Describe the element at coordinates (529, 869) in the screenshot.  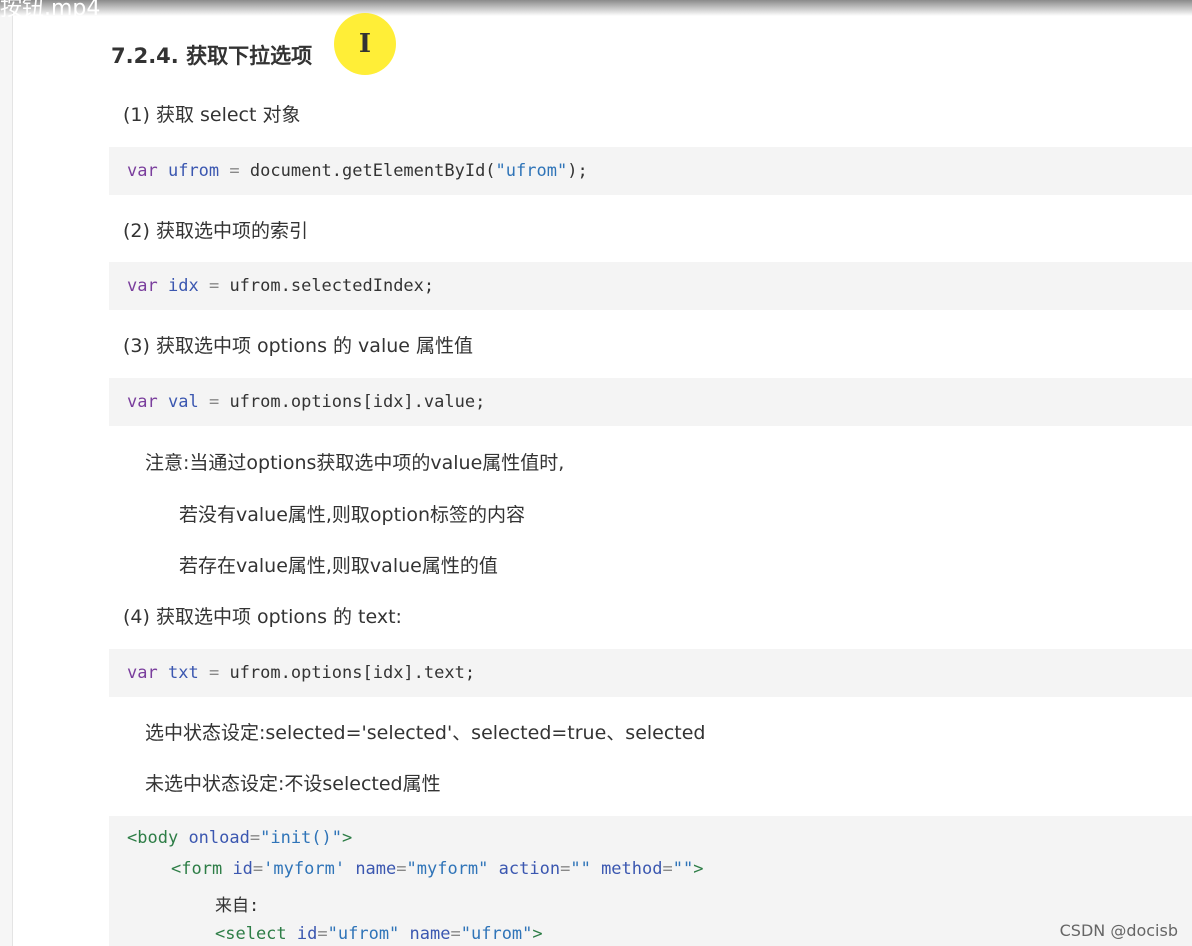
I see `html-attr: action` at that location.